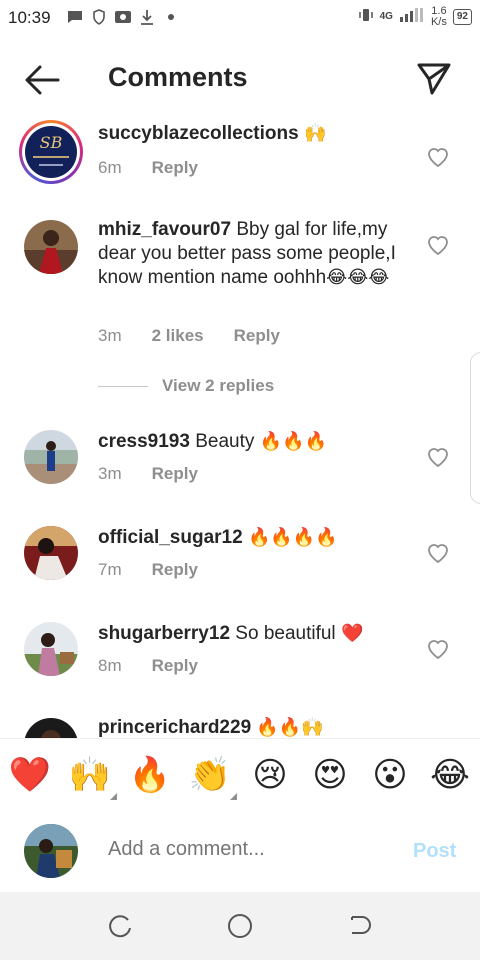 This screenshot has height=960, width=480. Describe the element at coordinates (390, 775) in the screenshot. I see `emoji-surprised-button: 😮` at that location.